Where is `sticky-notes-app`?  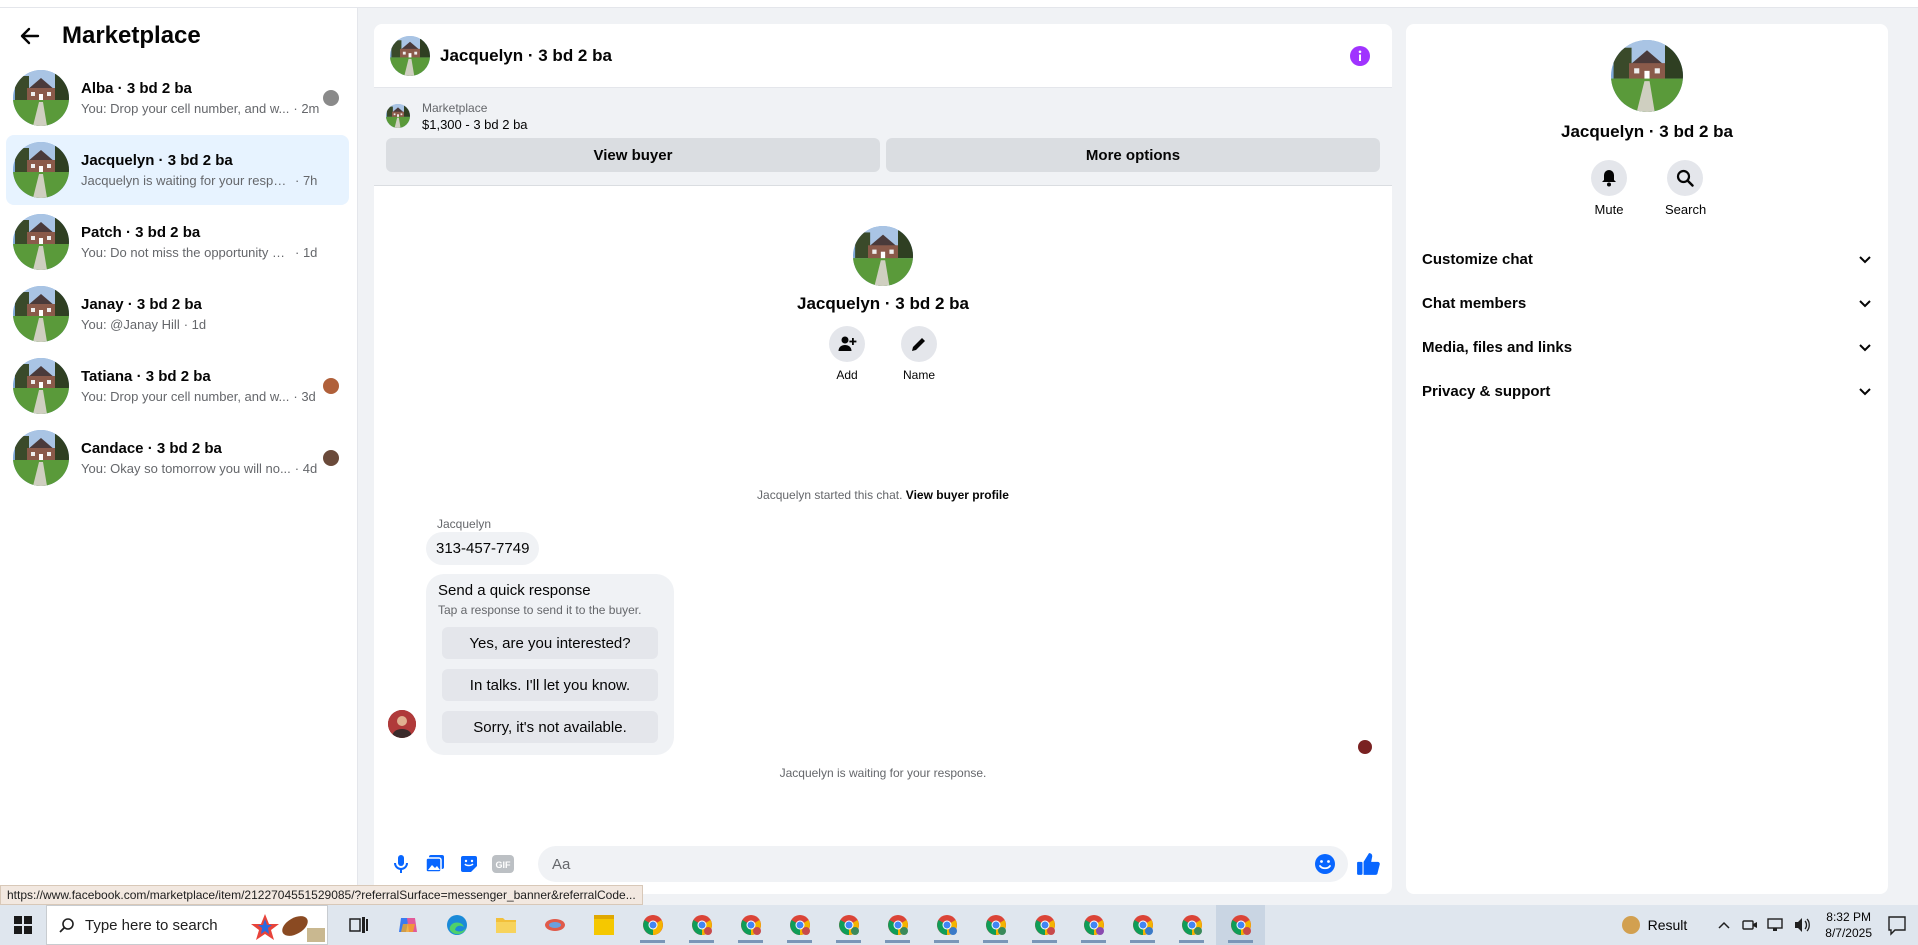 sticky-notes-app is located at coordinates (603, 925).